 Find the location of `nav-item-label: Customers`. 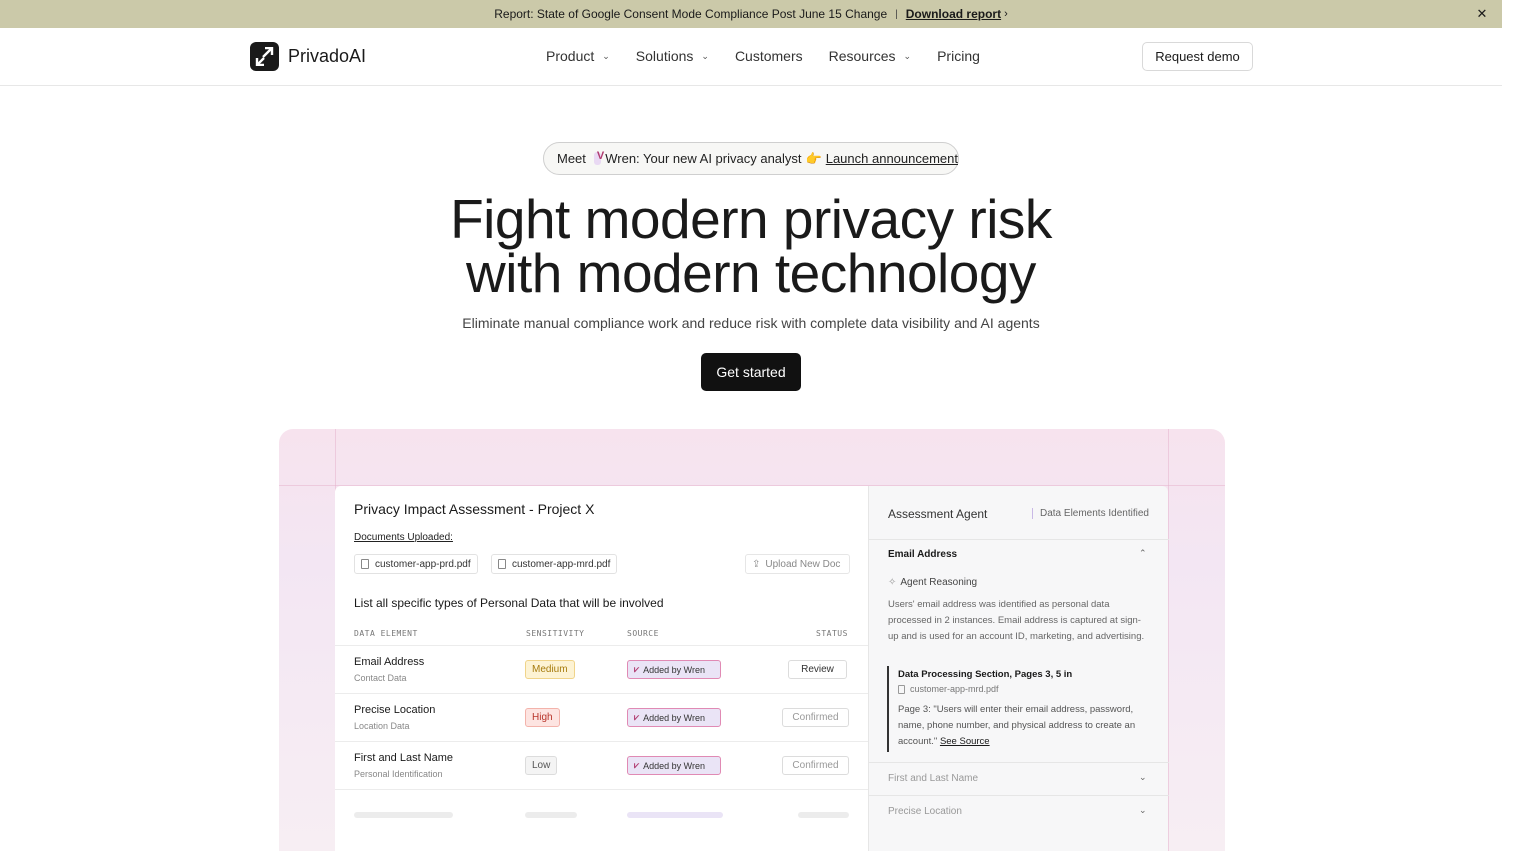

nav-item-label: Customers is located at coordinates (768, 56).